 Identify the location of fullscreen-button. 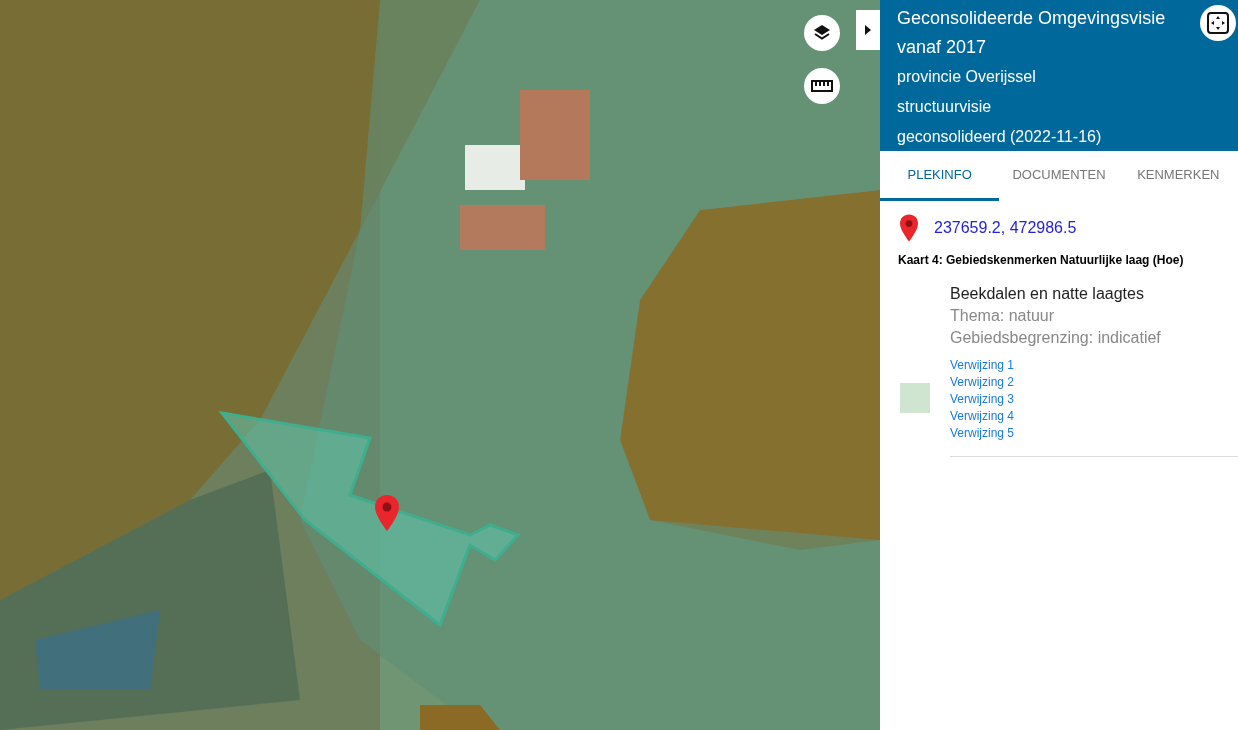
(1218, 23).